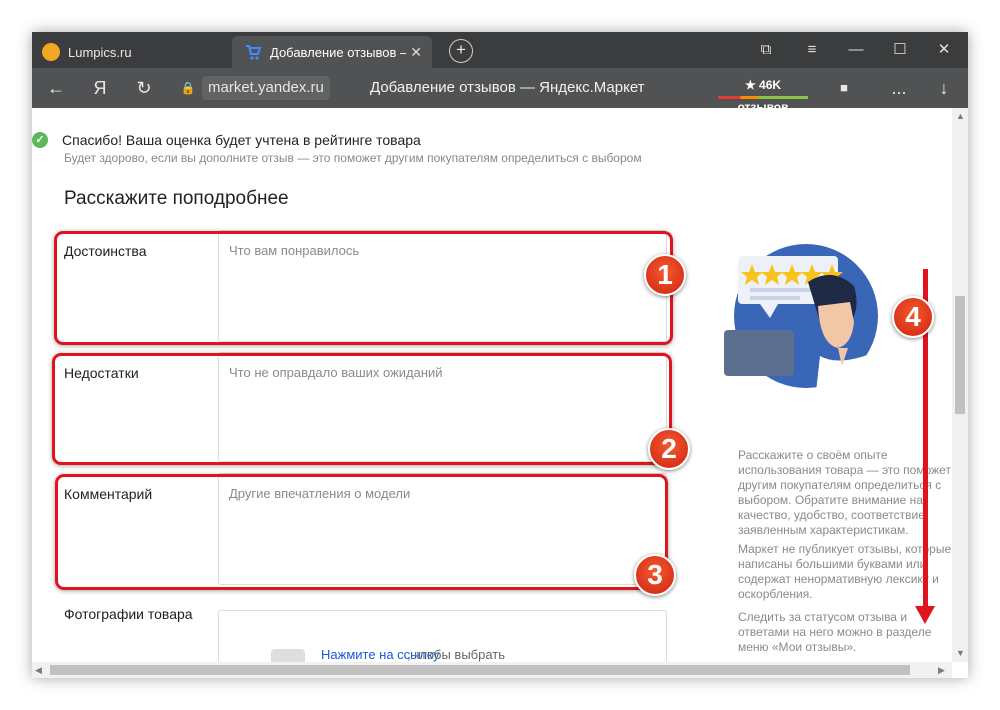 This screenshot has width=1000, height=710. What do you see at coordinates (960, 116) in the screenshot?
I see `scroll-up-icon: ▲` at bounding box center [960, 116].